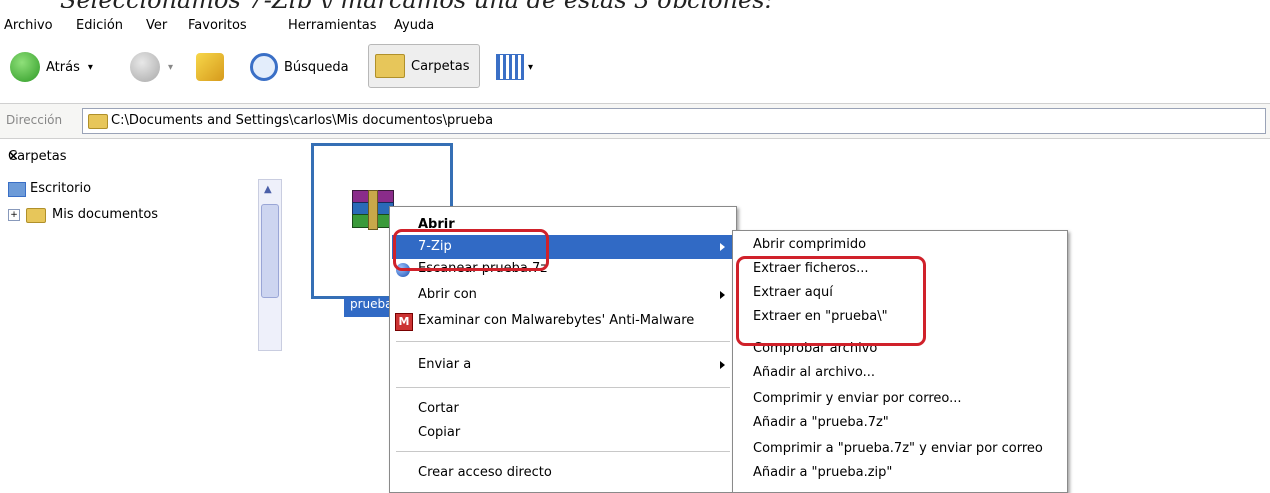 Image resolution: width=1270 pixels, height=493 pixels. I want to click on sidebar-scrollbar: ▲, so click(270, 265).